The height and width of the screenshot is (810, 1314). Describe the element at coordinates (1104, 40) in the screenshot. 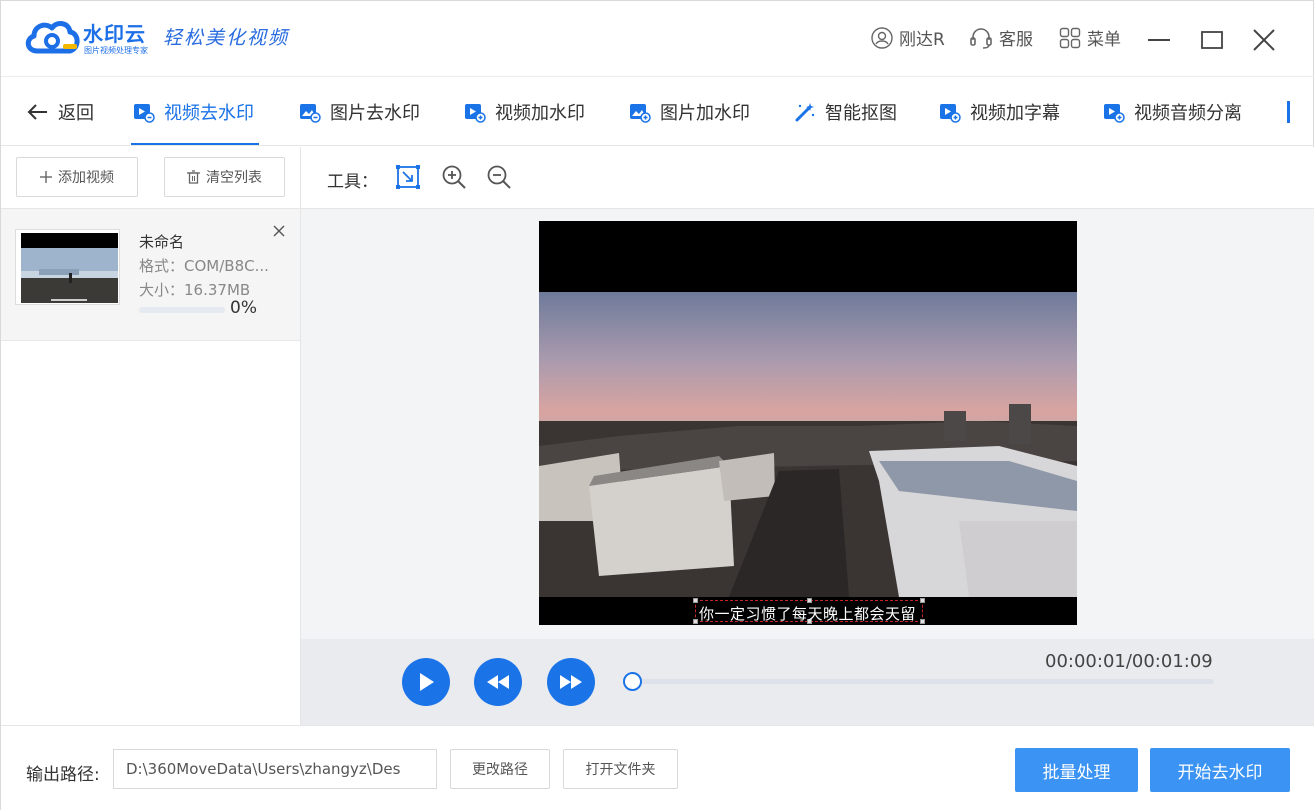

I see `menu-label: 菜单` at that location.